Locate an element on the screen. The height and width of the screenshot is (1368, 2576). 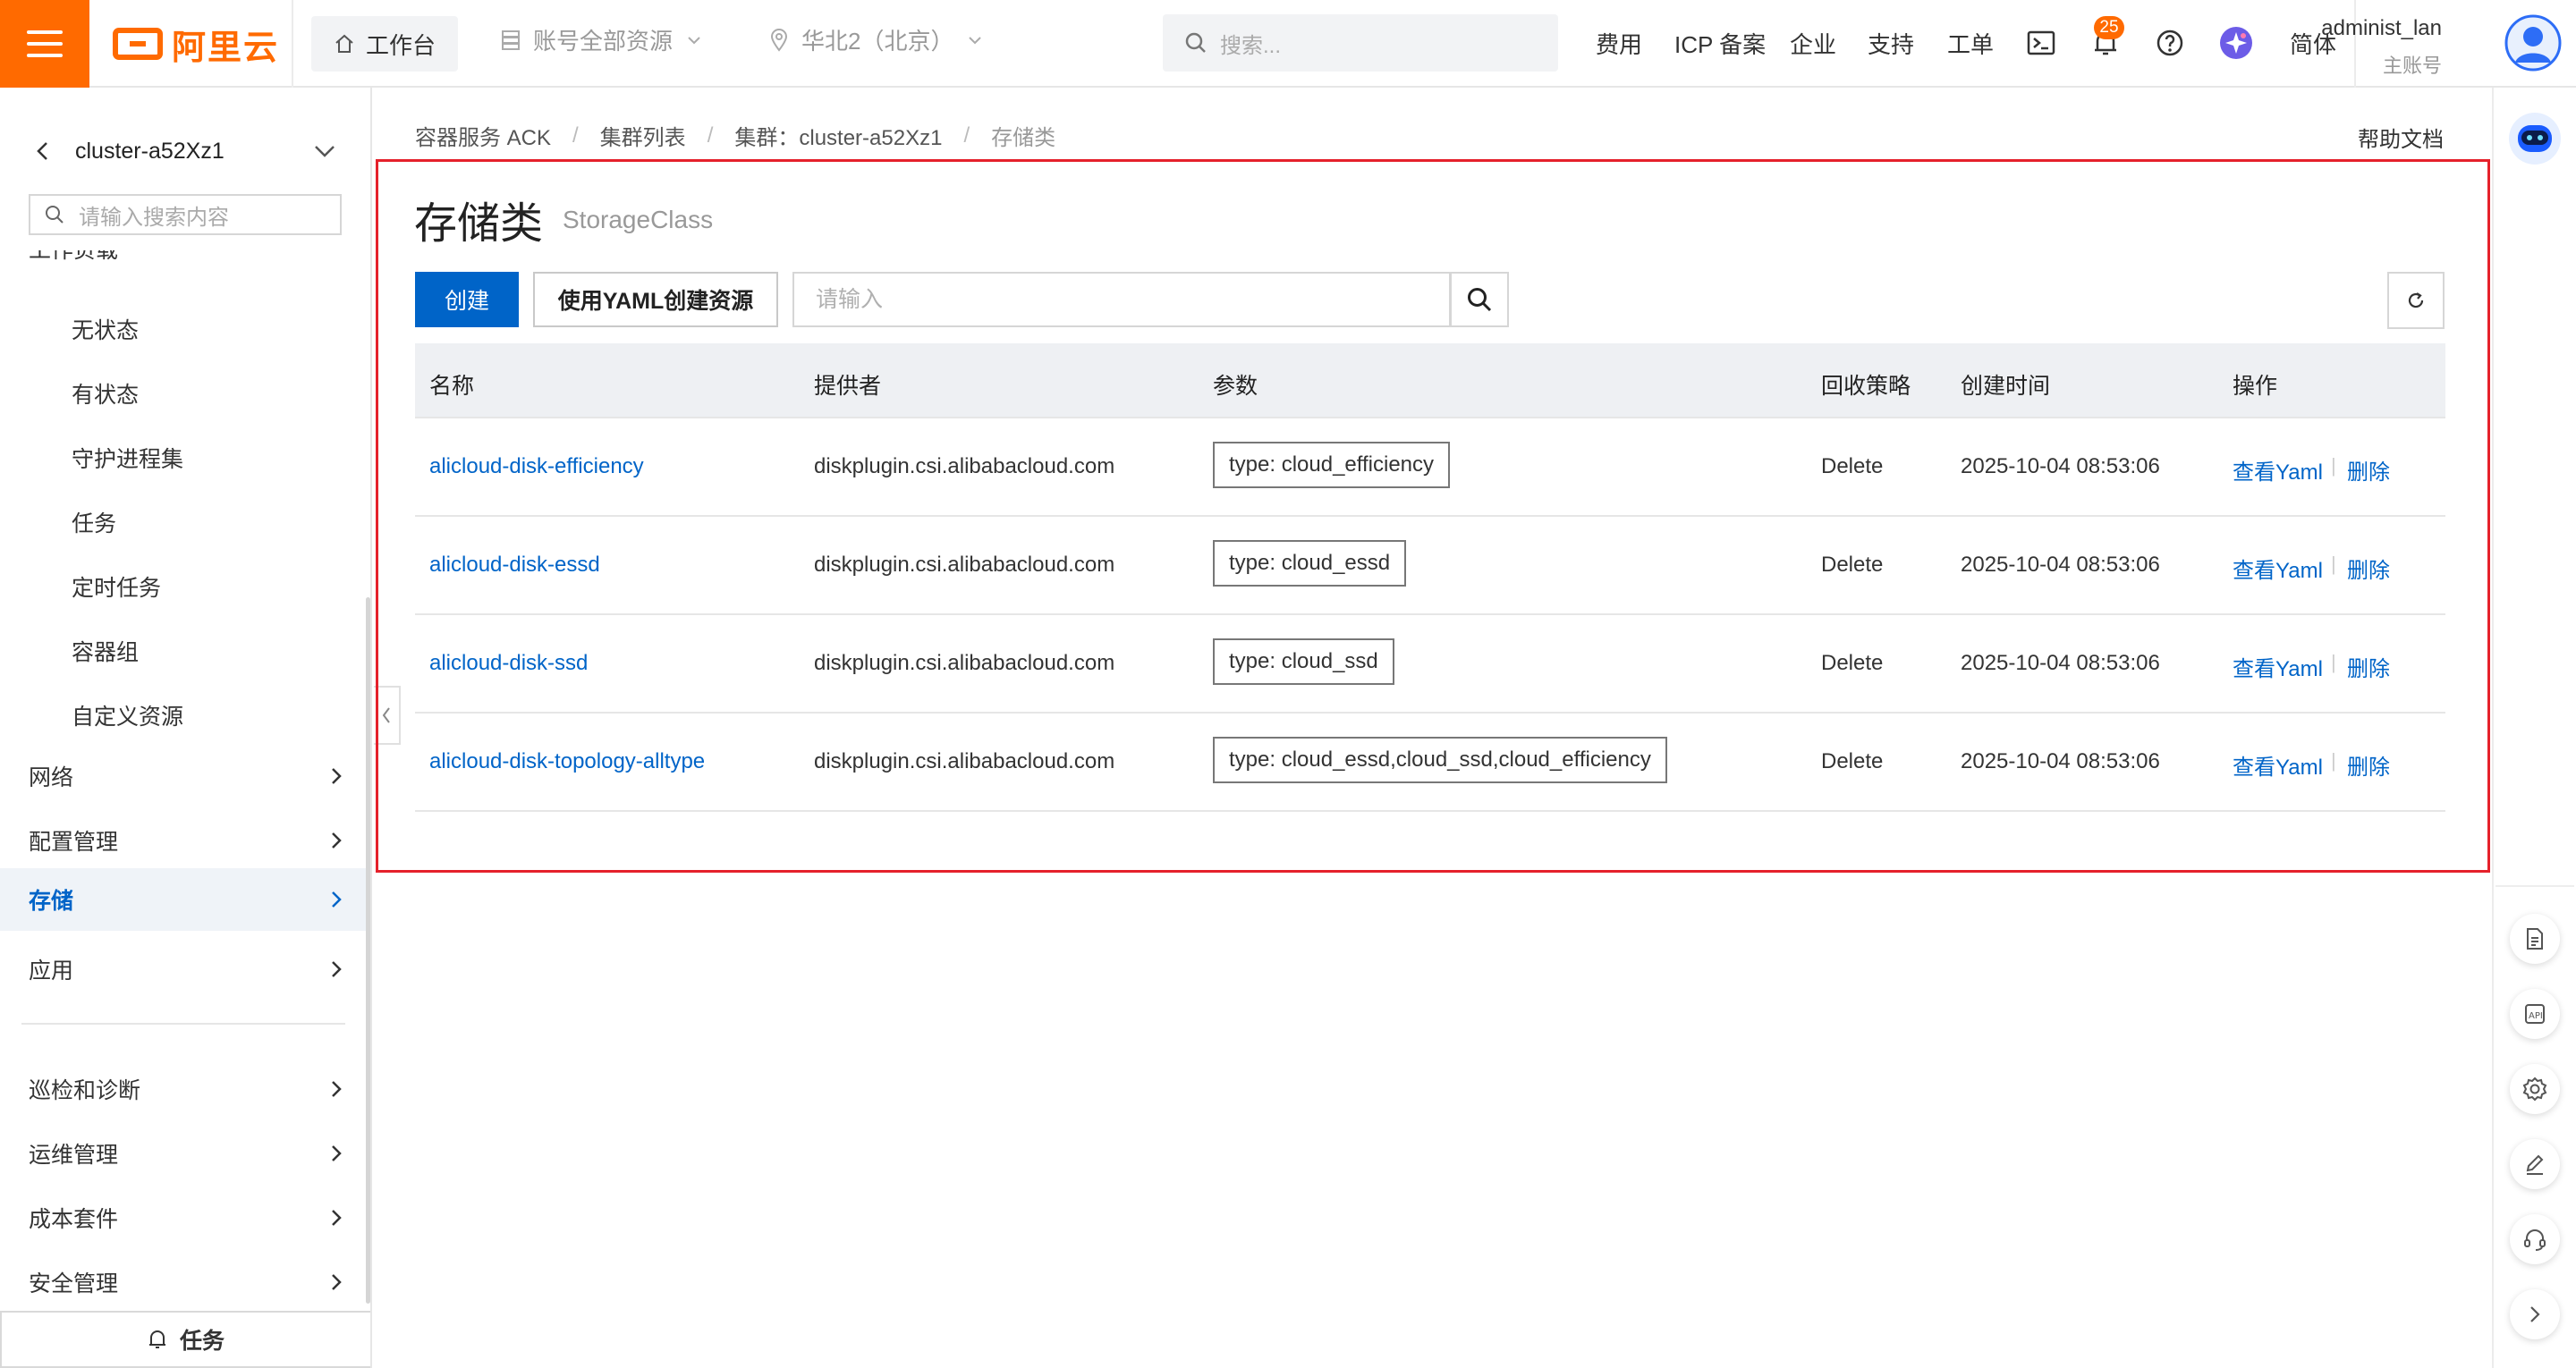
sidebar-group-config: 配置管理 is located at coordinates (185, 840).